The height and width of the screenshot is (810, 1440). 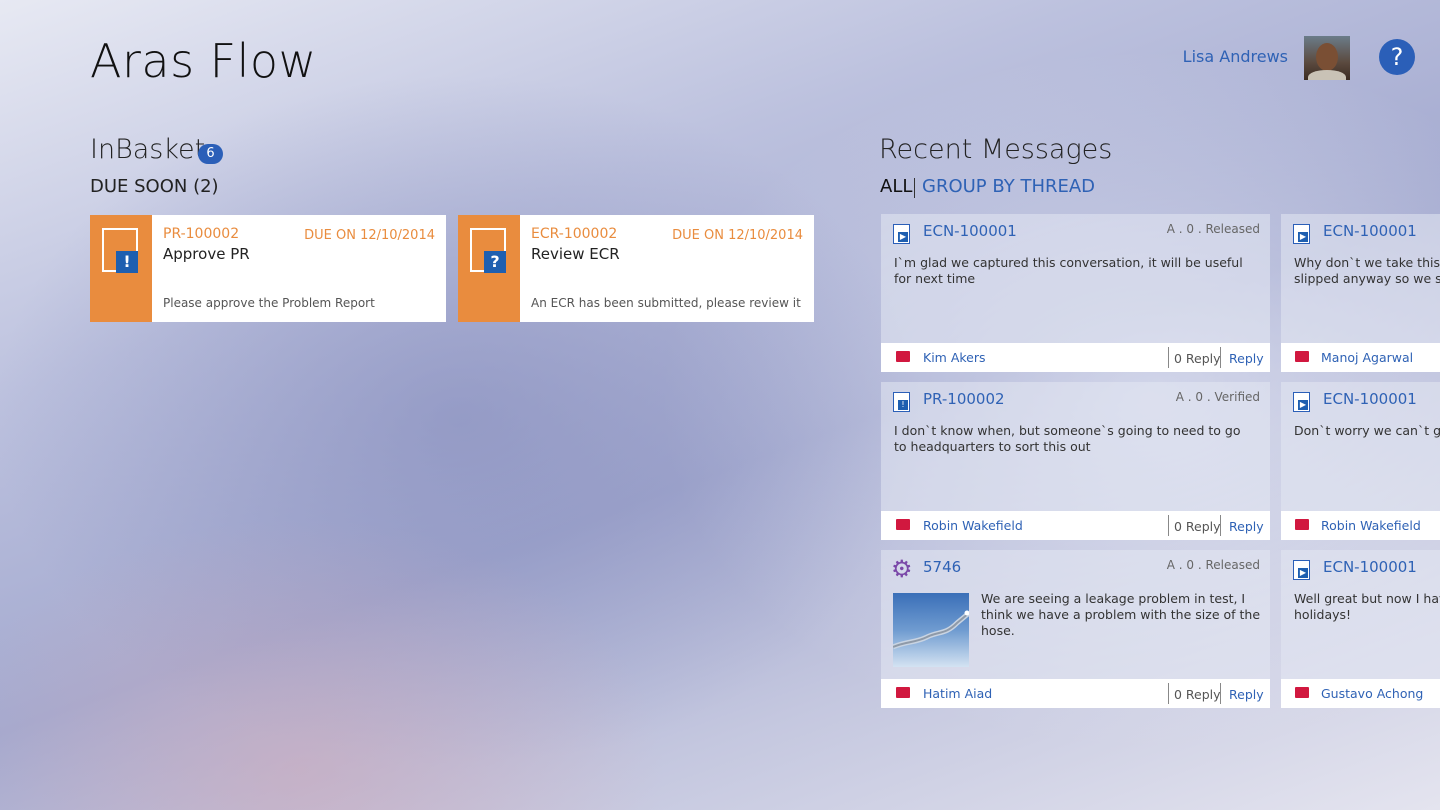 What do you see at coordinates (206, 254) in the screenshot?
I see `task-name: Approve PR` at bounding box center [206, 254].